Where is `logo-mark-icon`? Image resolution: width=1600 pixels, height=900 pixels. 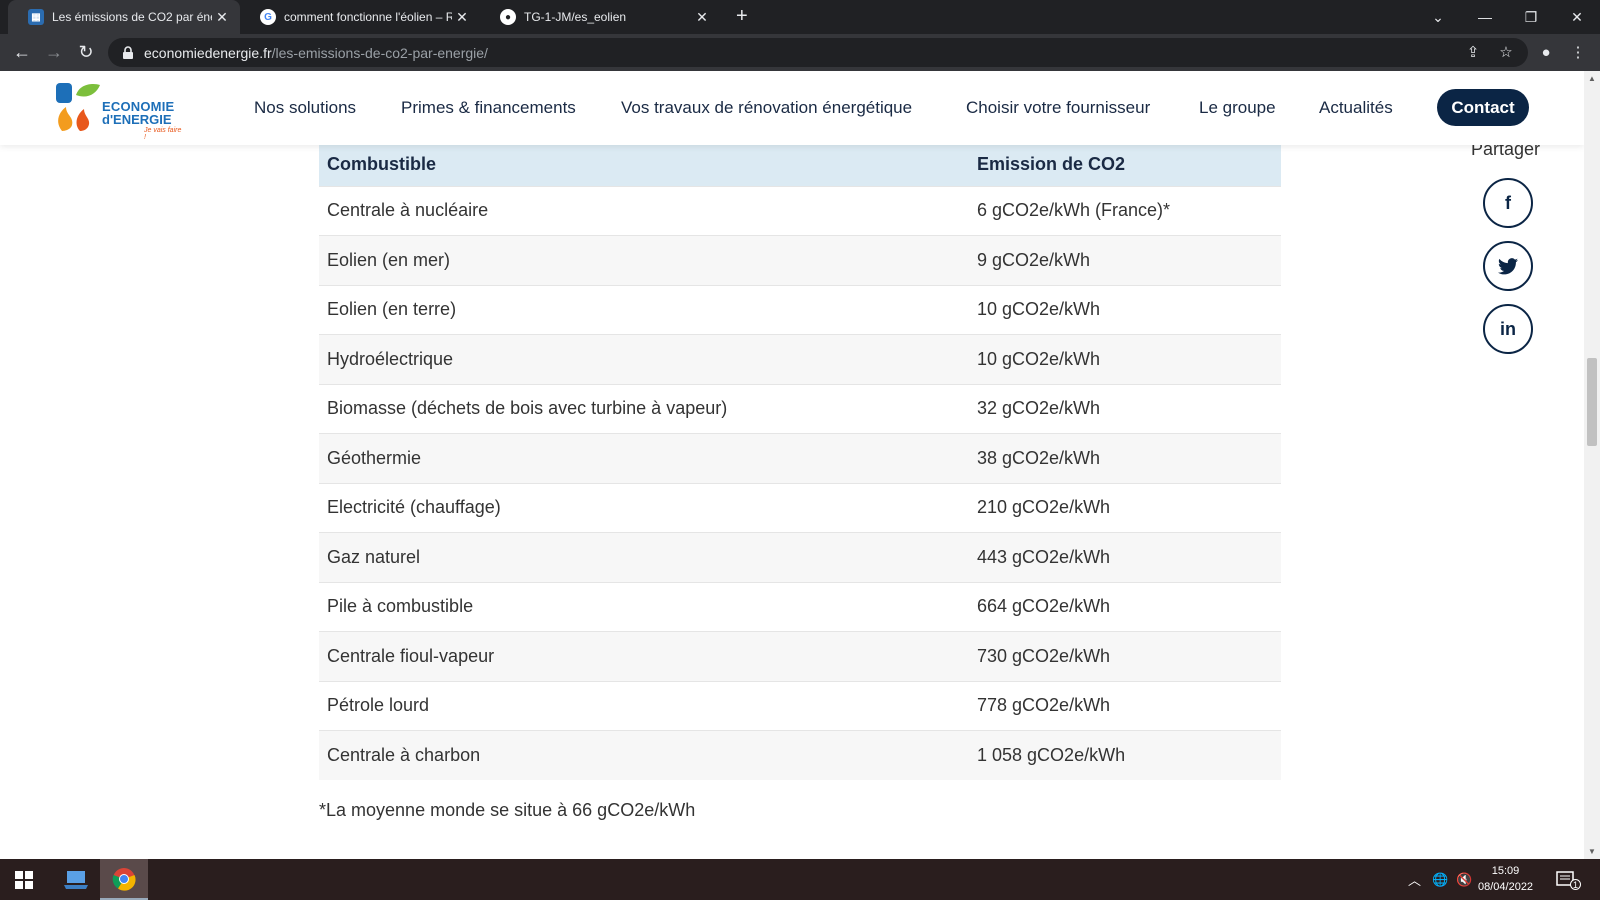
logo-mark-icon is located at coordinates (78, 107).